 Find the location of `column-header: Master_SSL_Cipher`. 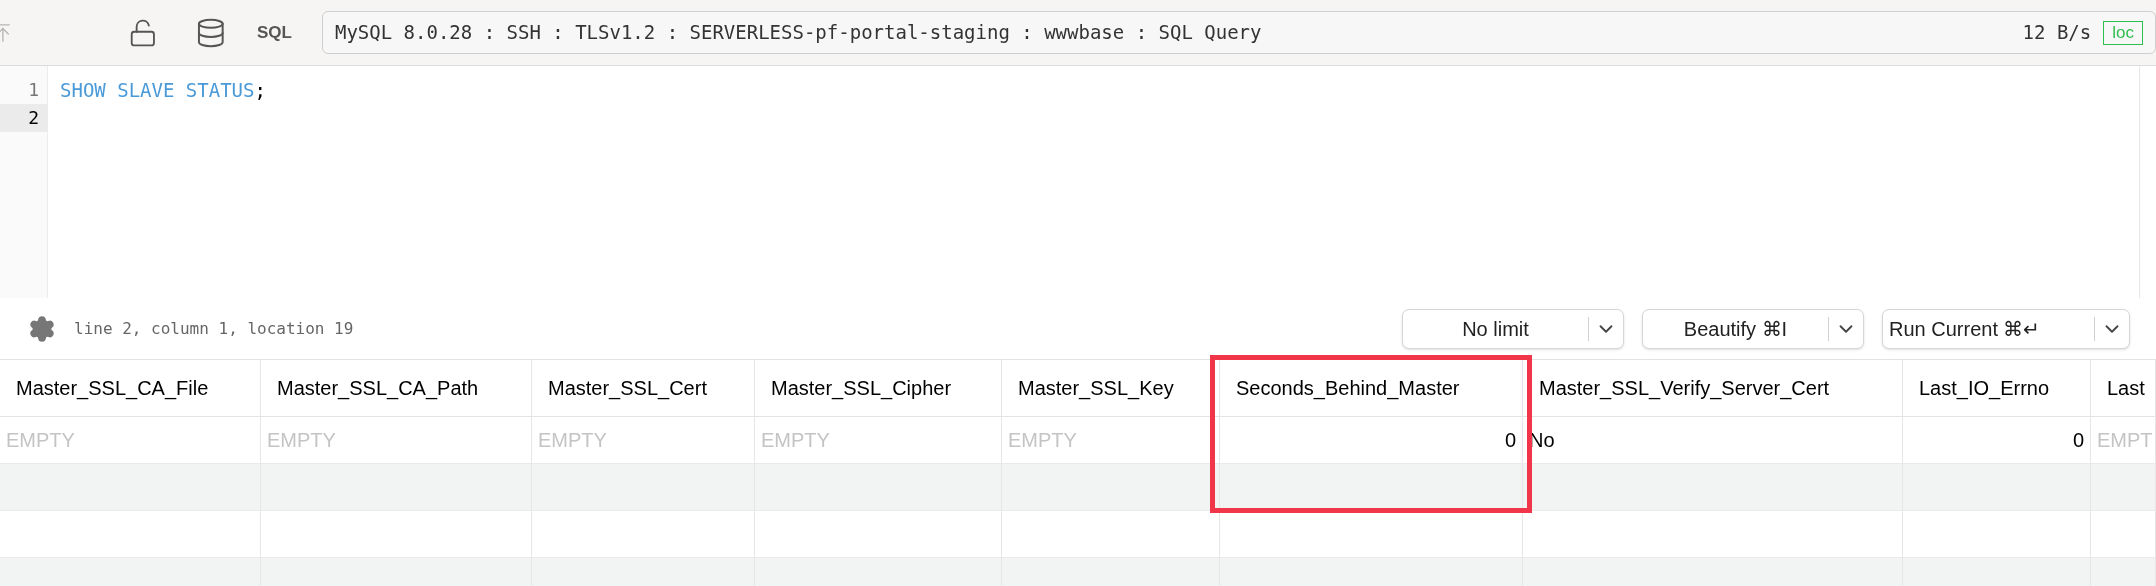

column-header: Master_SSL_Cipher is located at coordinates (861, 388).